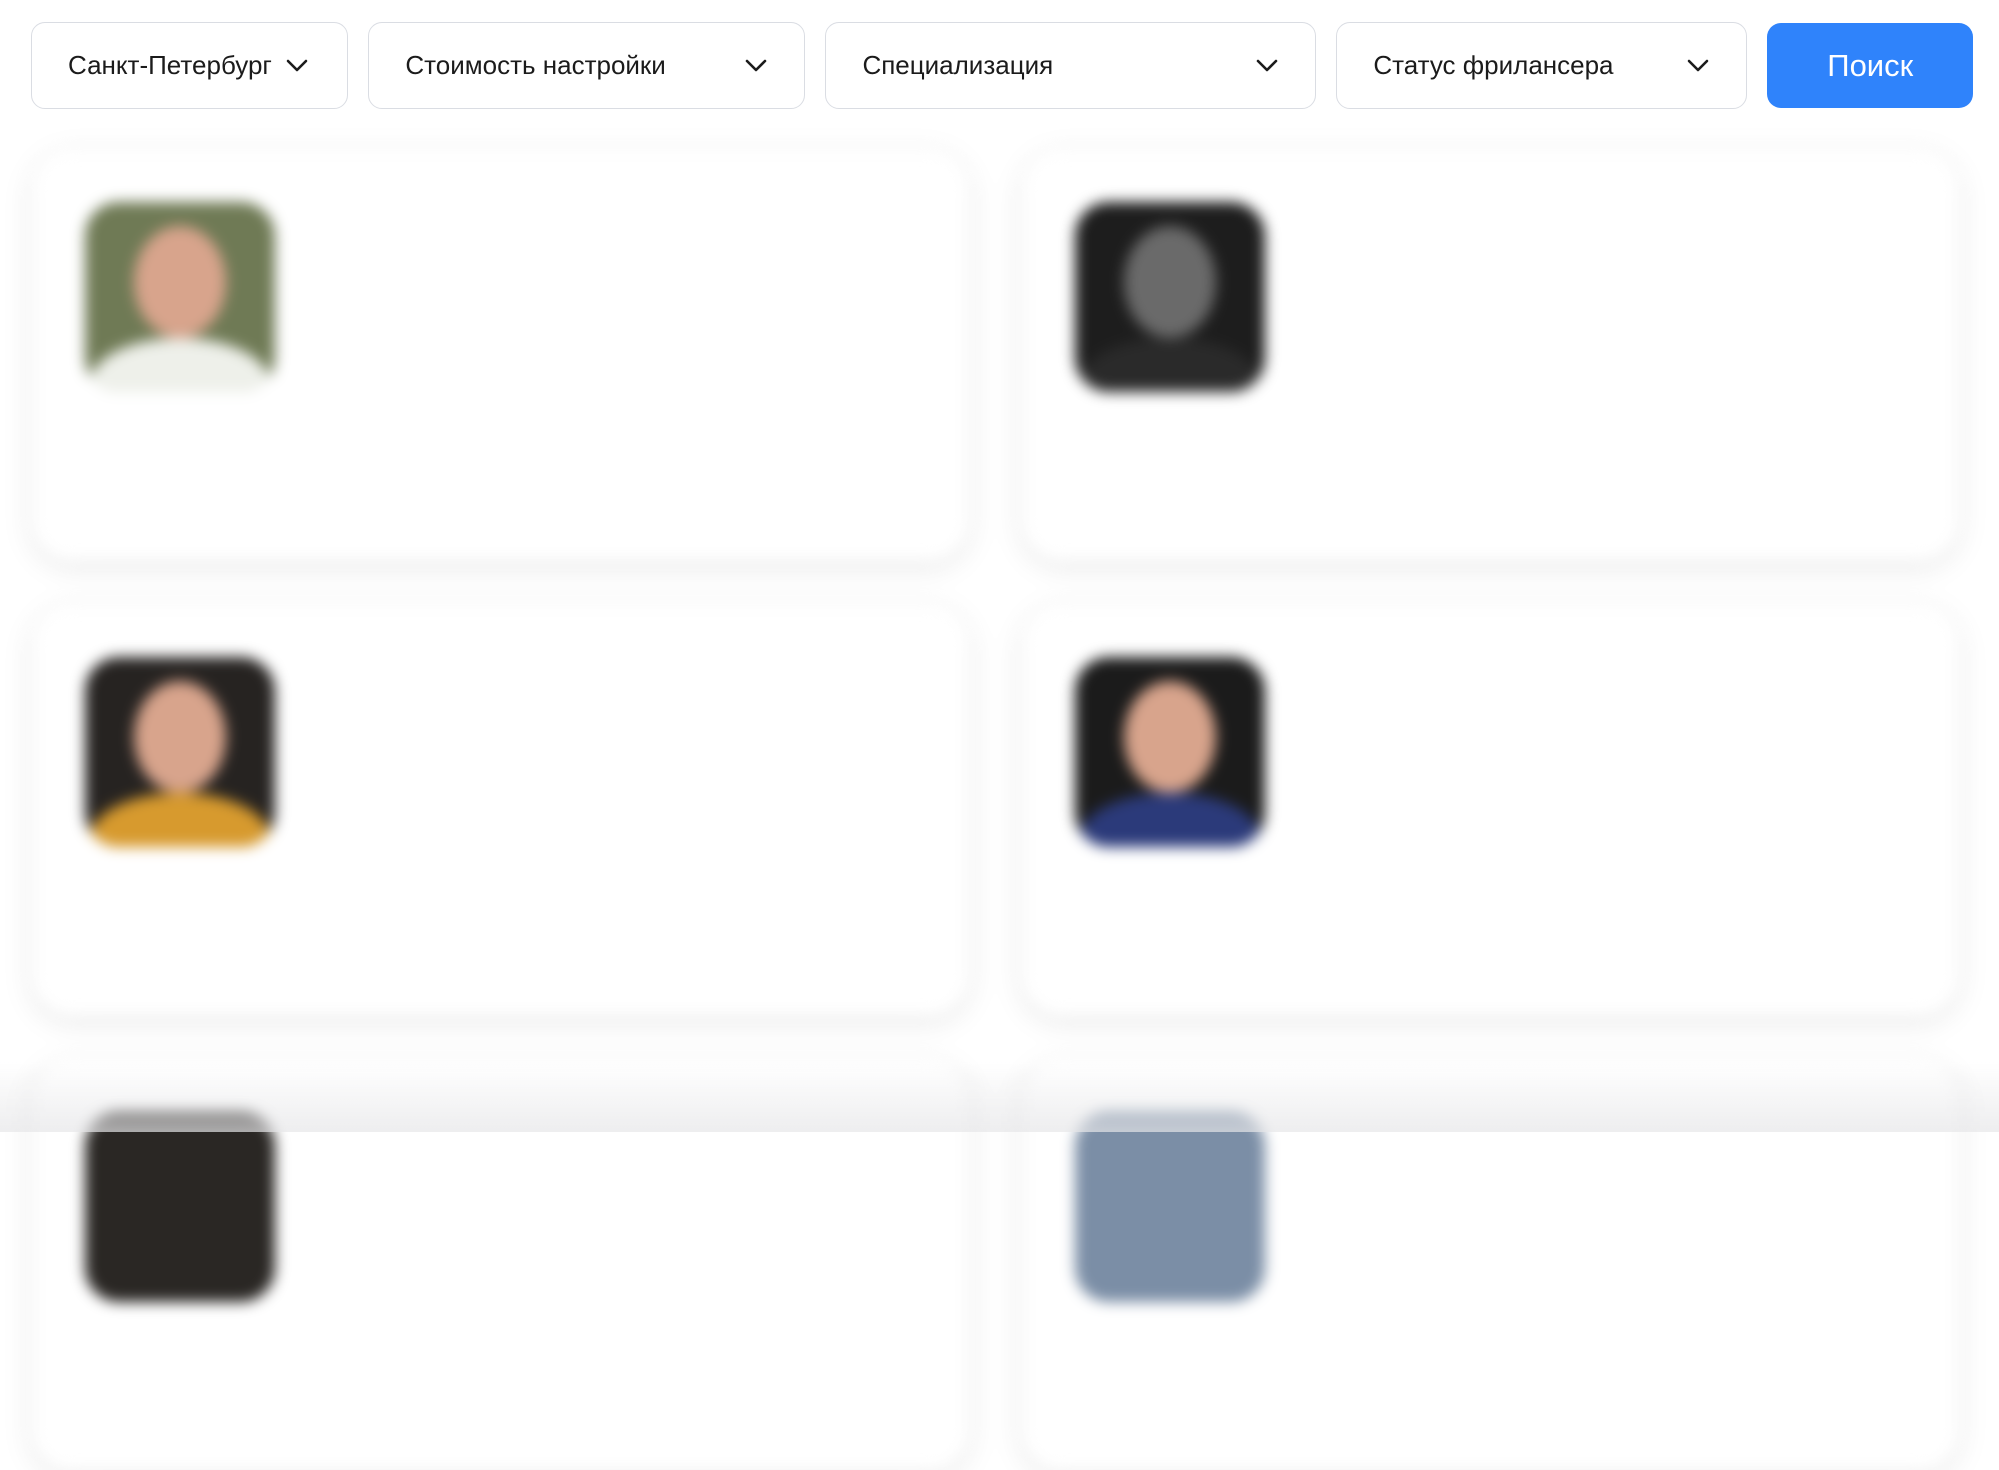 Image resolution: width=1999 pixels, height=1470 pixels. I want to click on specialization-dropdown-value: Специализация, so click(957, 65).